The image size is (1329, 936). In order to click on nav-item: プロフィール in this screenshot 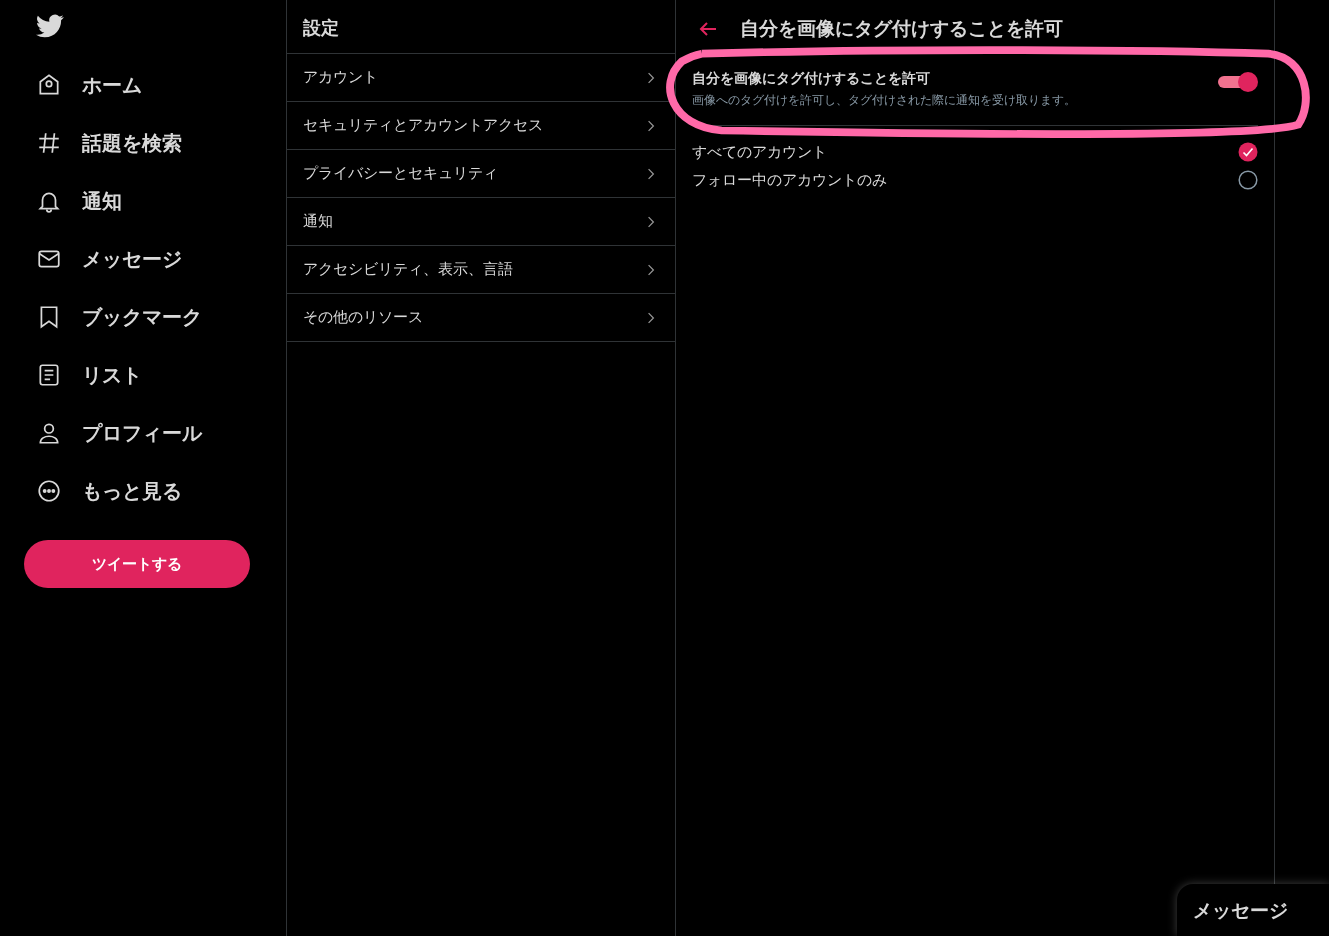, I will do `click(149, 433)`.